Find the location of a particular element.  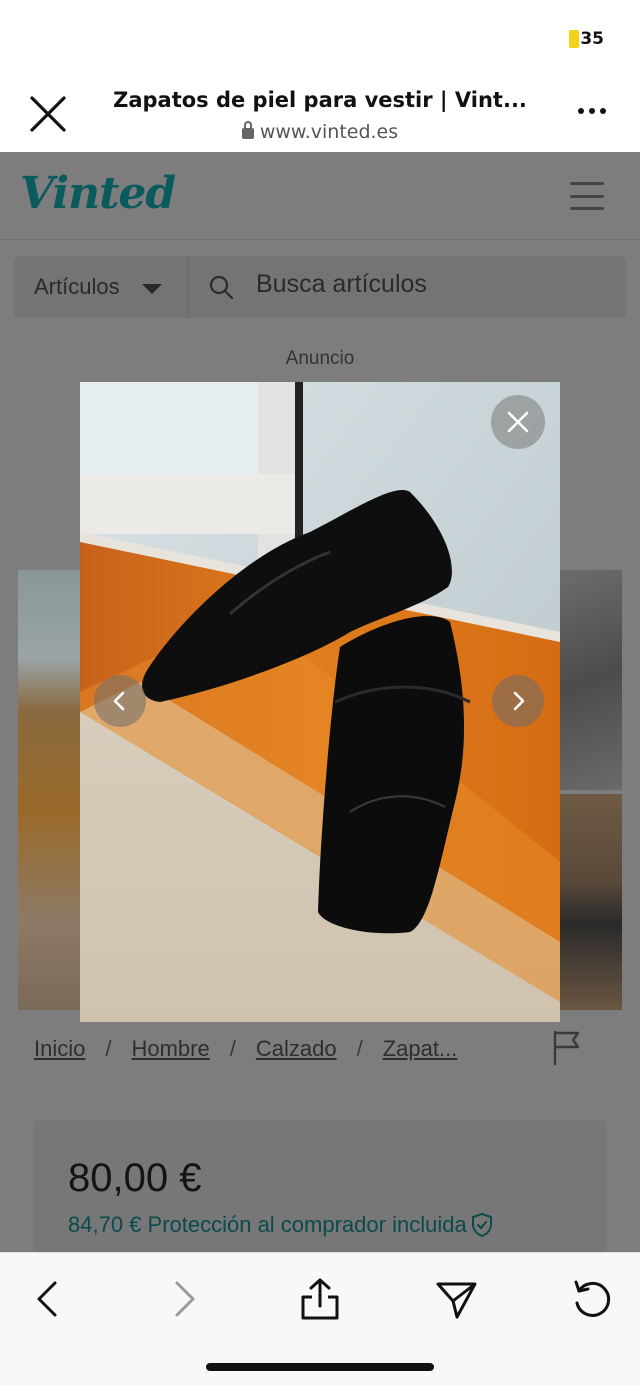

more-options-button is located at coordinates (592, 111).